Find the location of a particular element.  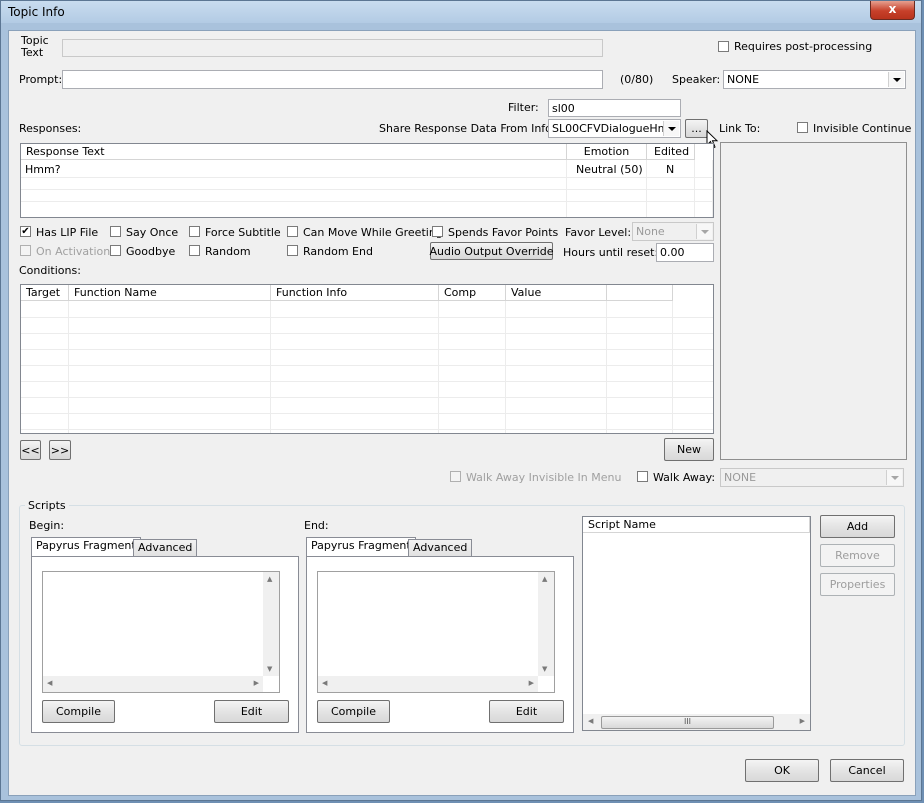

next-button: >> is located at coordinates (60, 450).